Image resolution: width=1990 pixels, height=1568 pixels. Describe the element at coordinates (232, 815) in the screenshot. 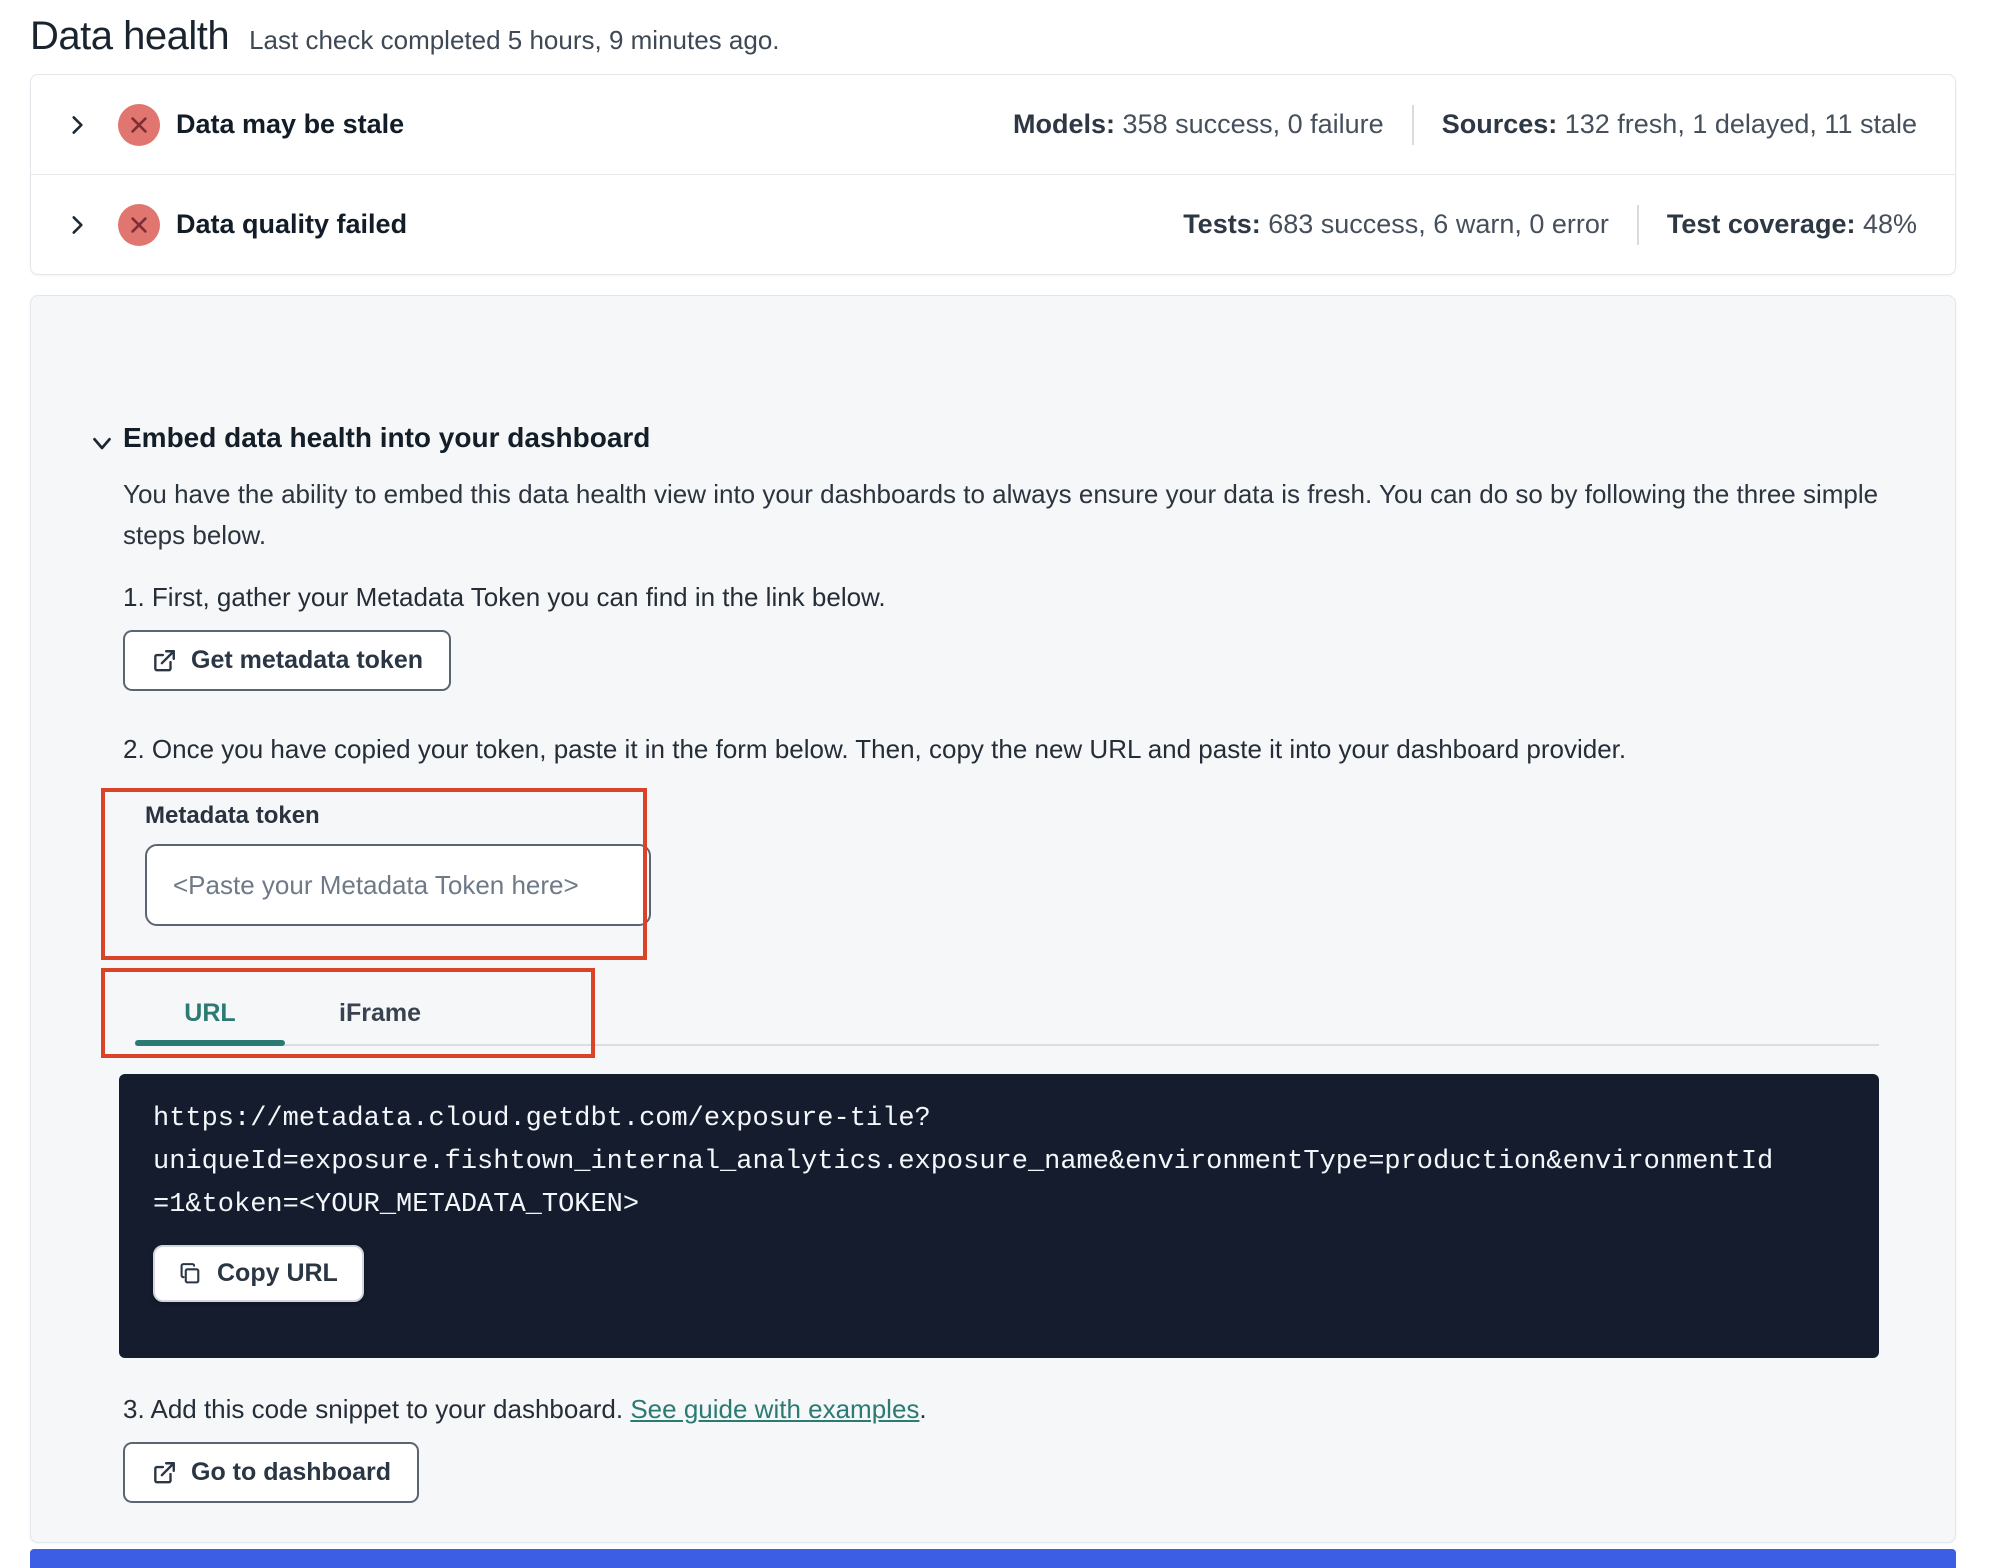

I see `metadata-token-label: Metadata token` at that location.